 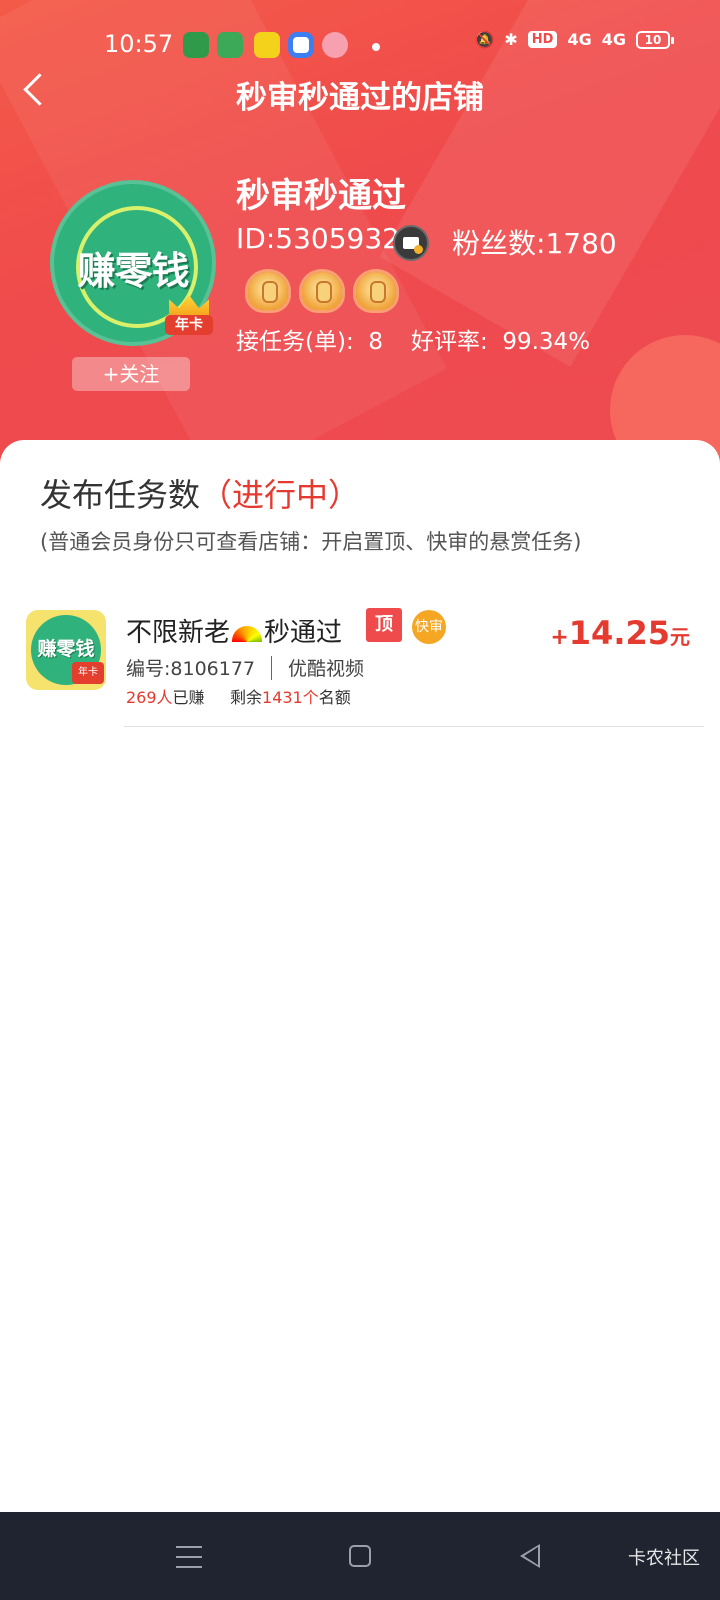 What do you see at coordinates (511, 39) in the screenshot?
I see `bluetooth-icon: ✱` at bounding box center [511, 39].